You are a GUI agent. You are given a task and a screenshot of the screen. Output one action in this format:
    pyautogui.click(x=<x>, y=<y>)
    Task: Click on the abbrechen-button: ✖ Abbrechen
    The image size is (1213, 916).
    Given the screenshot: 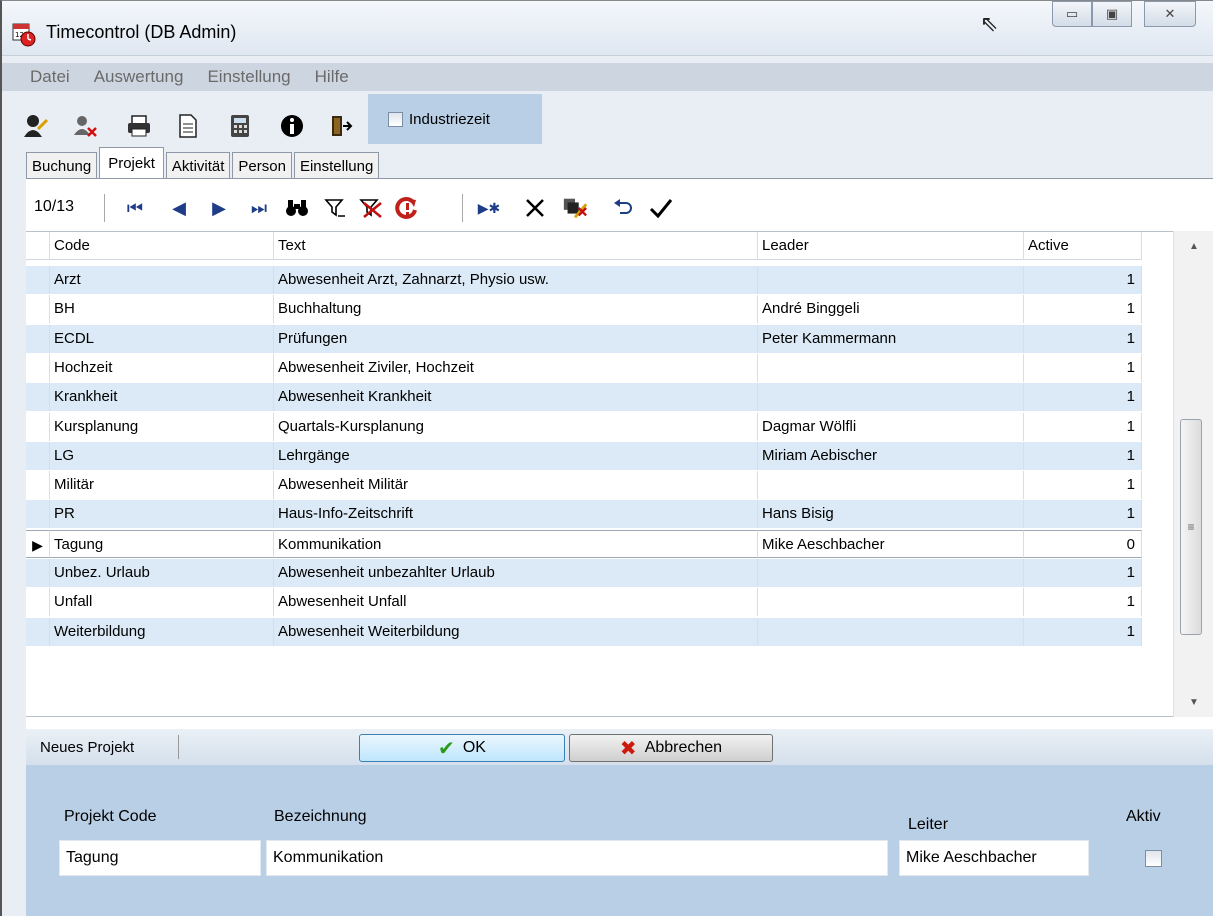 What is the action you would take?
    pyautogui.click(x=671, y=748)
    